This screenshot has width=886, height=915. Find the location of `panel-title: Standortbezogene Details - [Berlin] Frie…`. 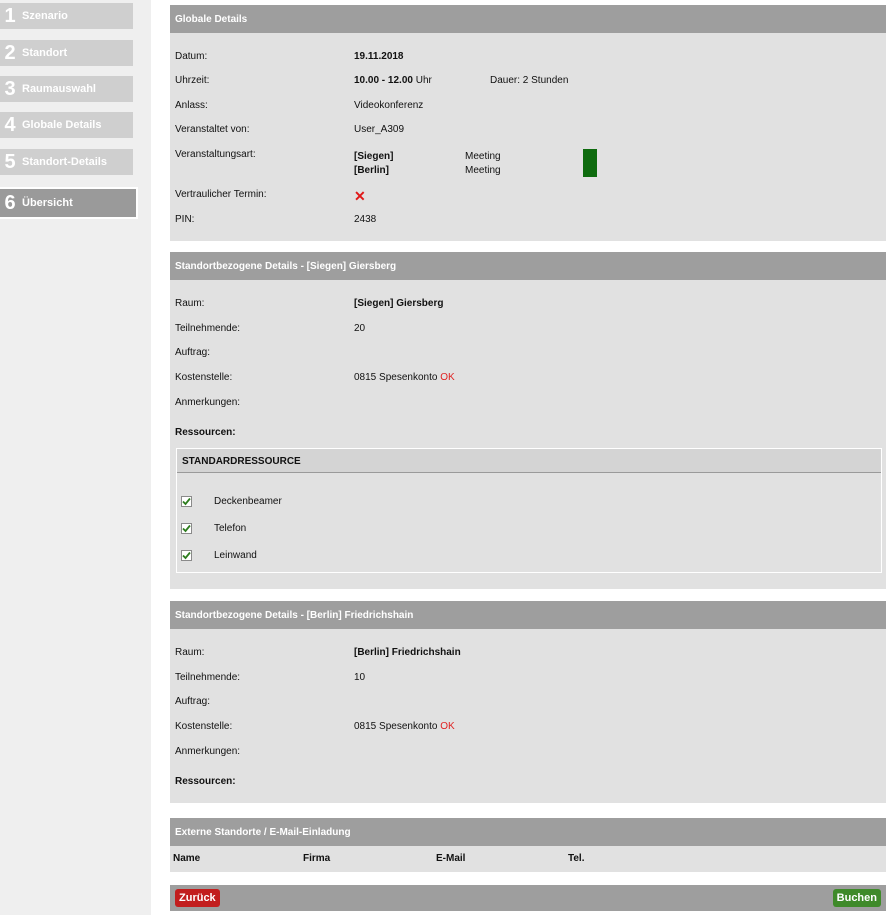

panel-title: Standortbezogene Details - [Berlin] Frie… is located at coordinates (528, 615).